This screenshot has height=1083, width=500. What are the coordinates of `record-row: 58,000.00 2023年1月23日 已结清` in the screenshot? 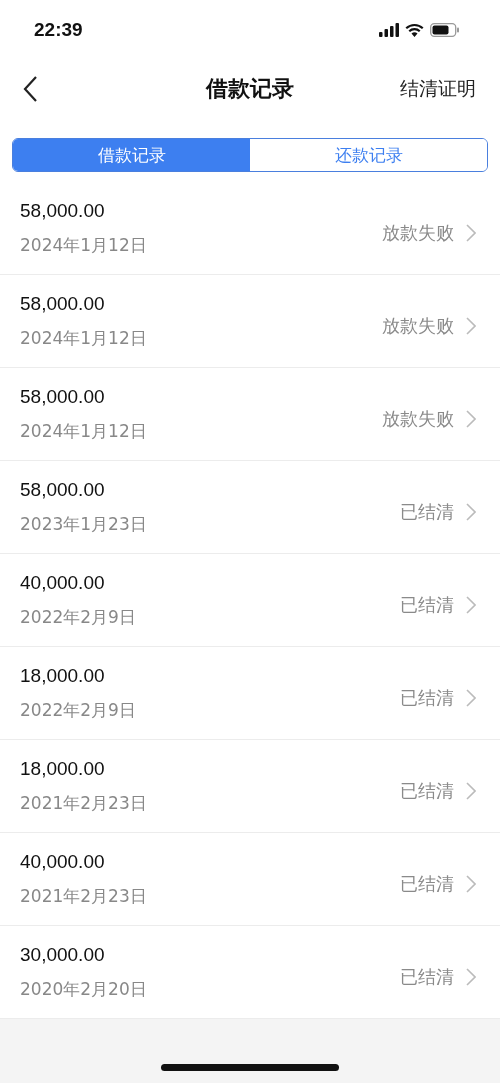 It's located at (250, 507).